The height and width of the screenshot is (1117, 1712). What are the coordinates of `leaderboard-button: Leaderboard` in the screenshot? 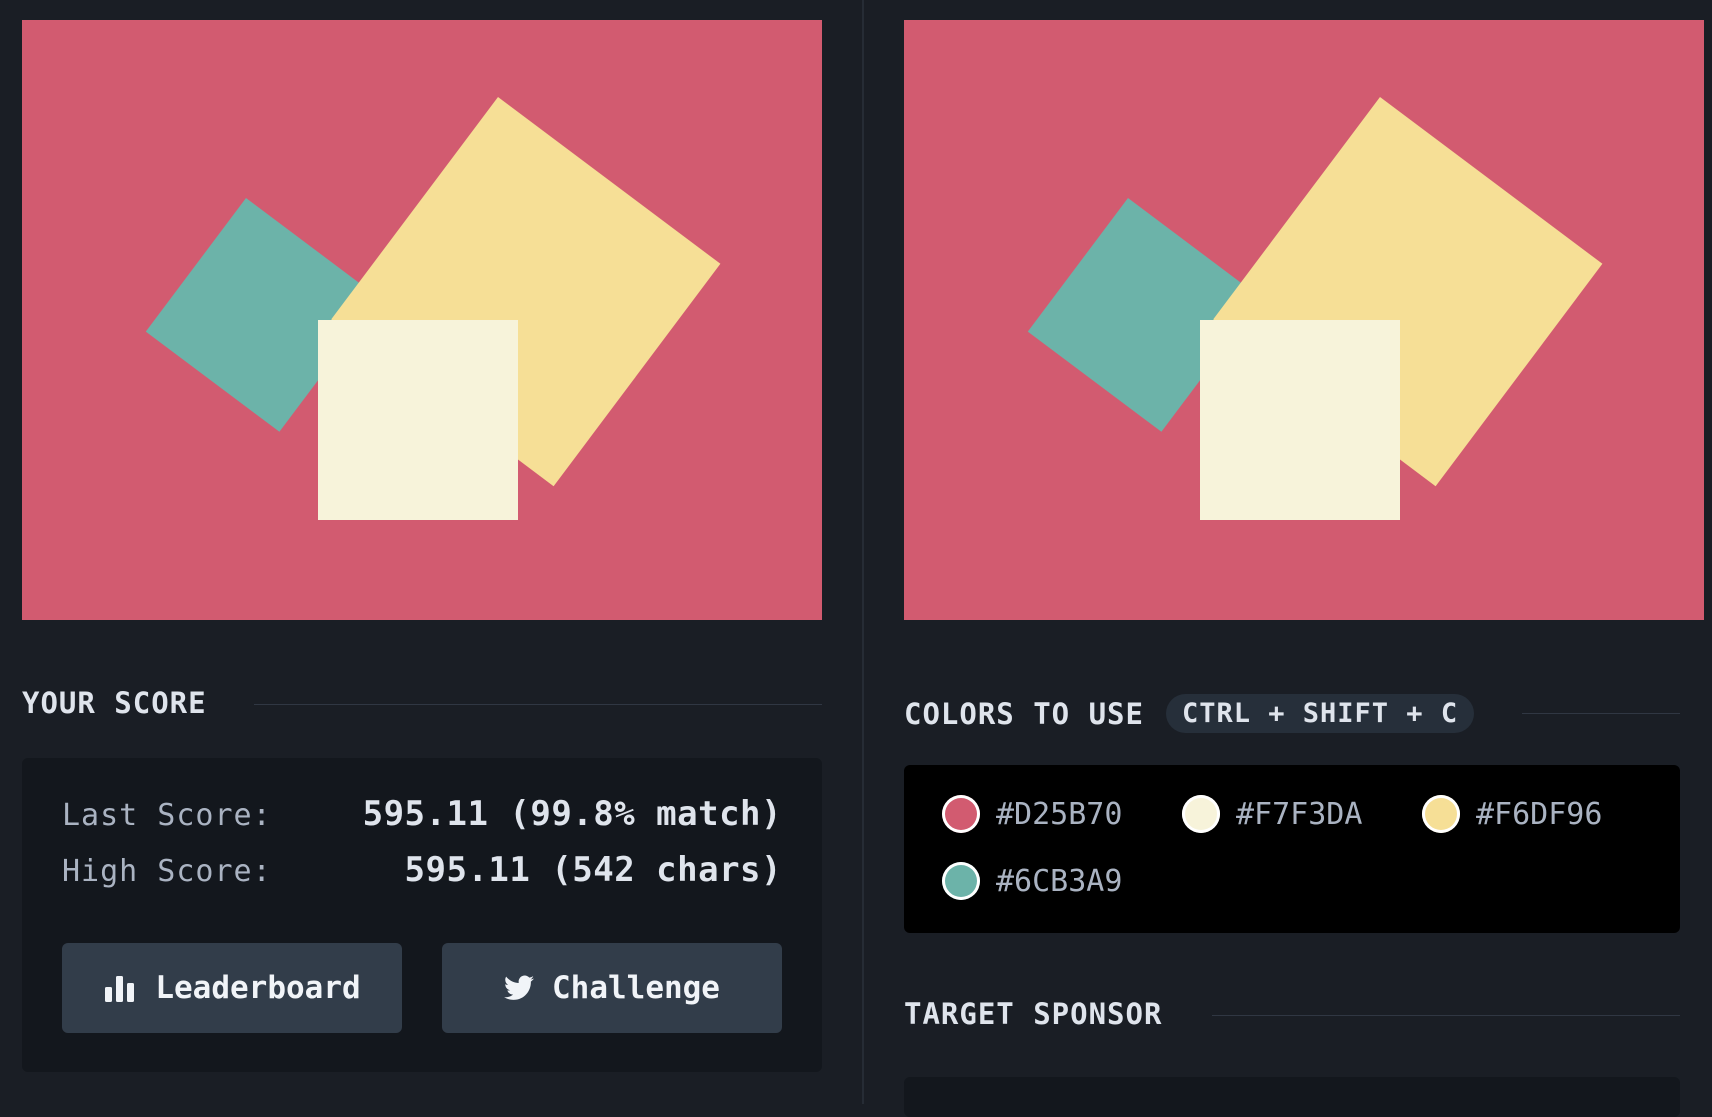 It's located at (232, 988).